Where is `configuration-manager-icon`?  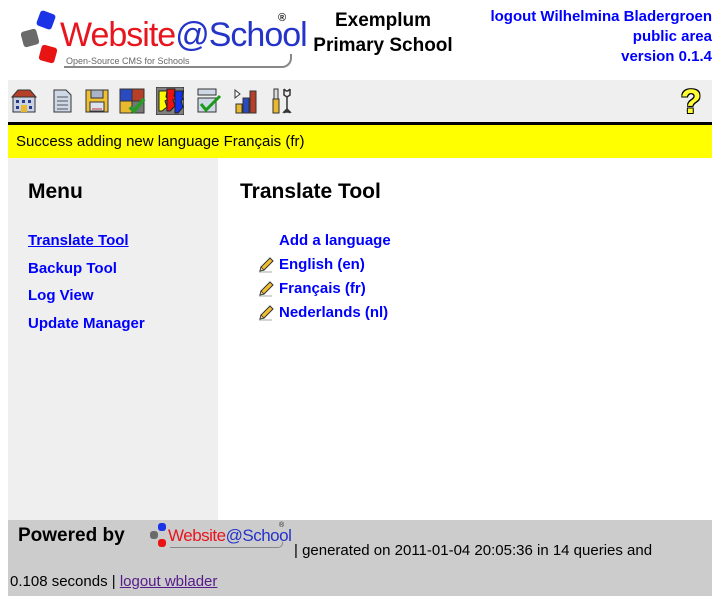
configuration-manager-icon is located at coordinates (208, 101).